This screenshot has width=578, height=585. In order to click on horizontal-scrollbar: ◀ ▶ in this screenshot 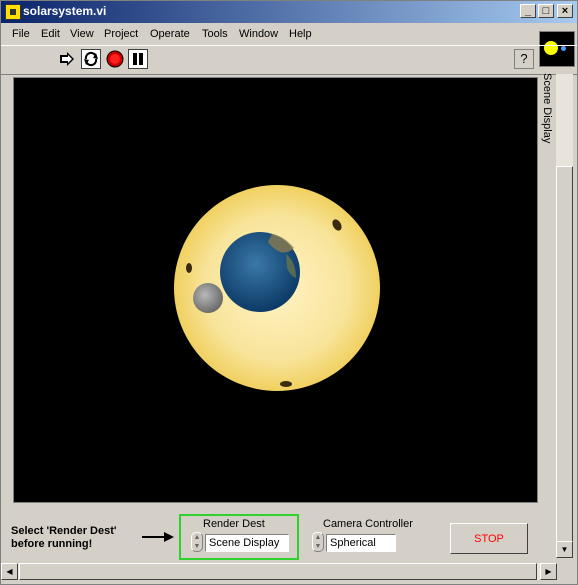, I will do `click(279, 571)`.